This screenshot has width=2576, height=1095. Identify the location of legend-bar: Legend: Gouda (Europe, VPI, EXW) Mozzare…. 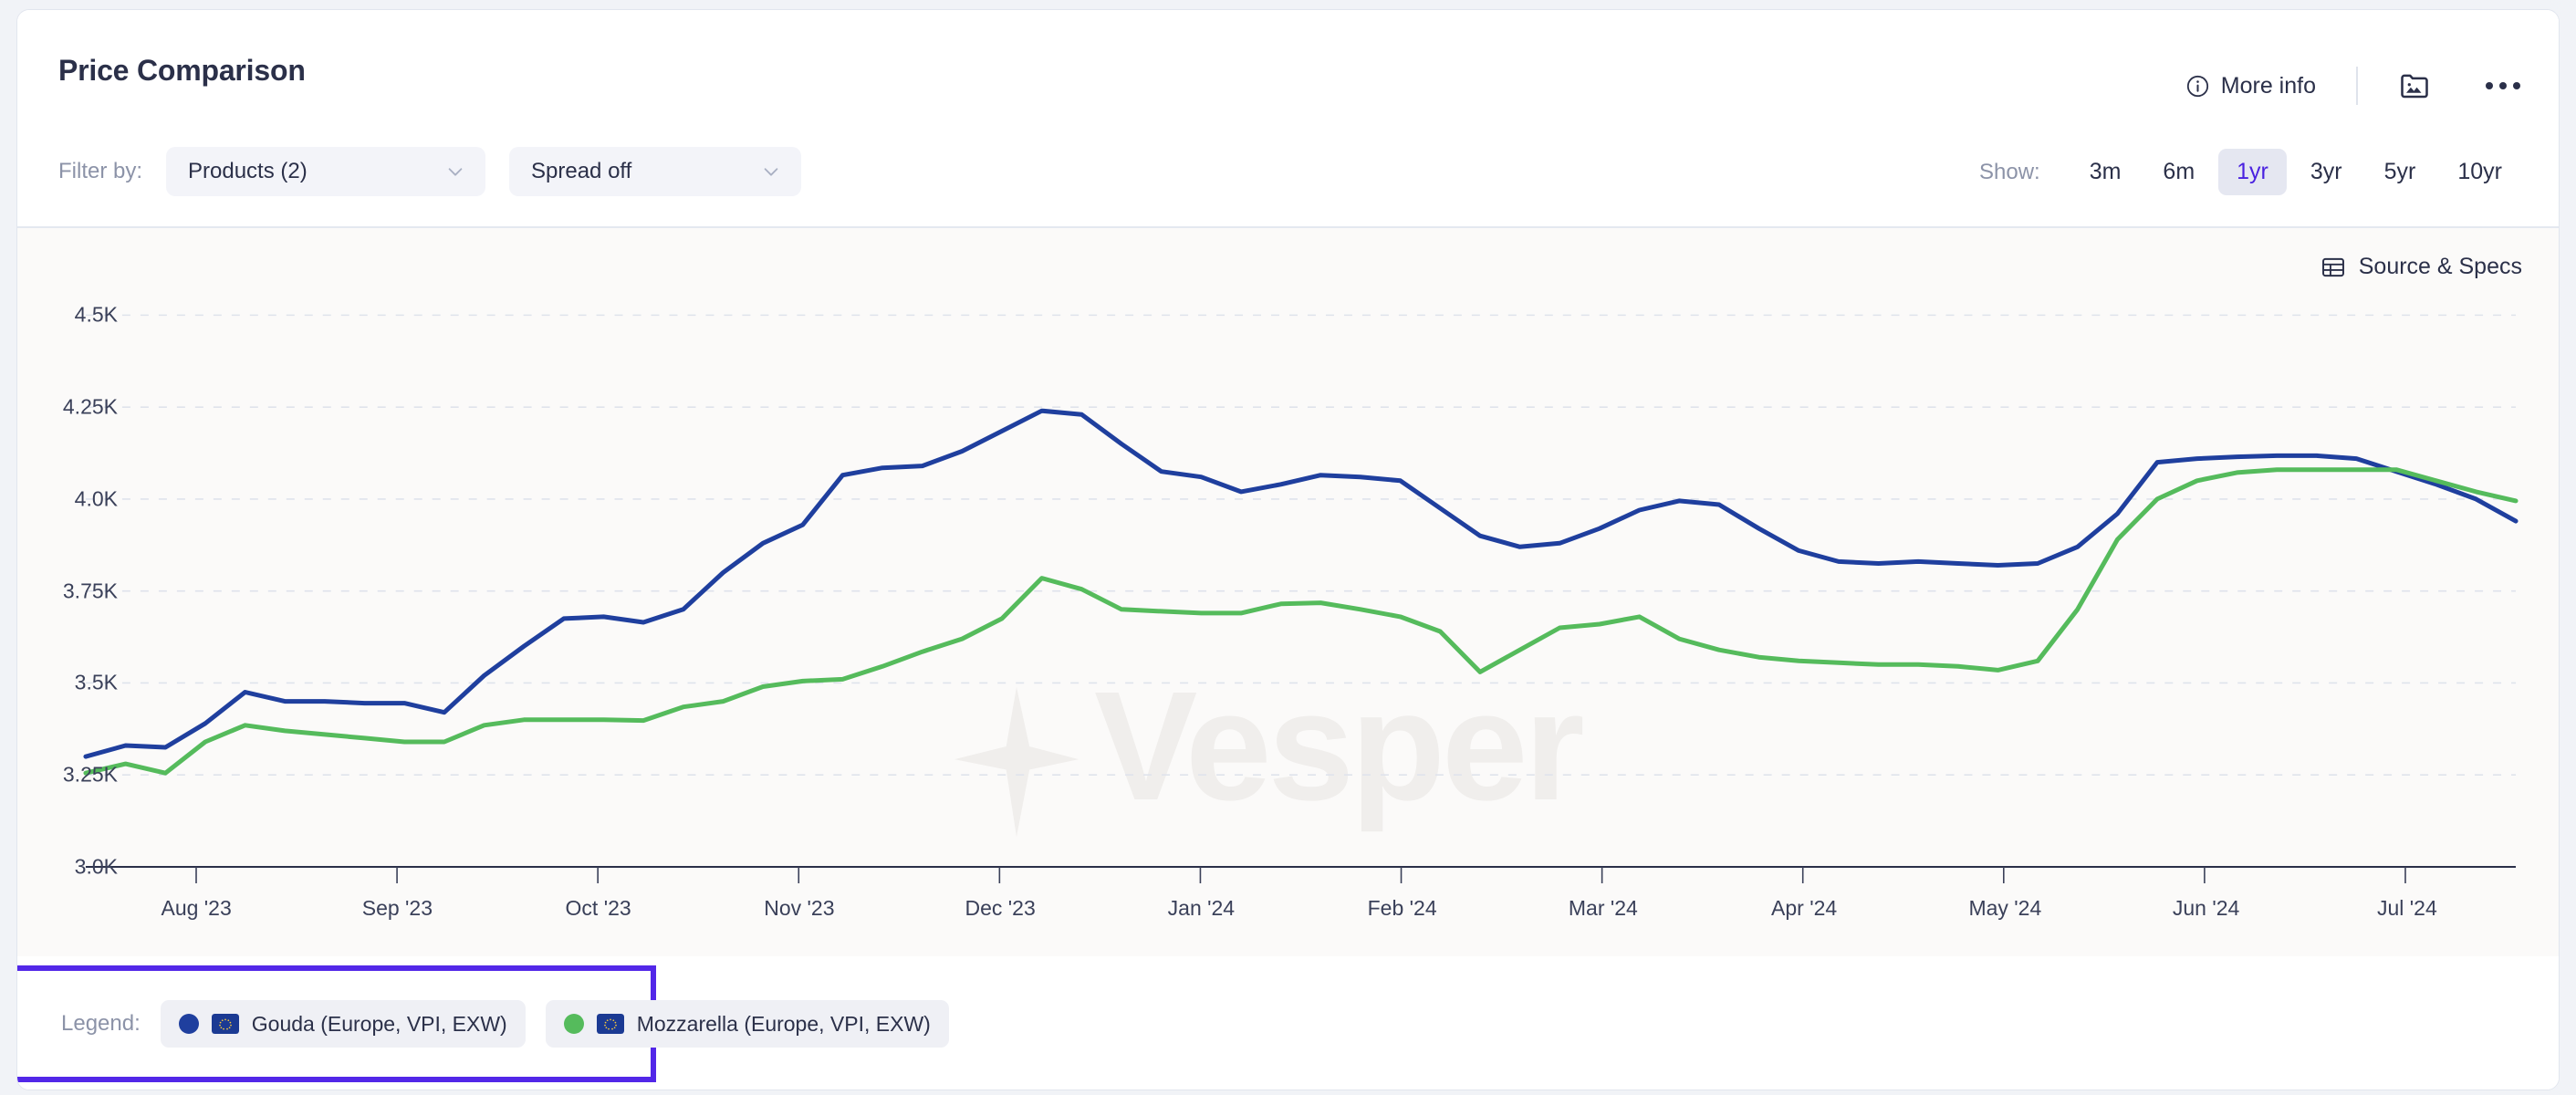
(1288, 1023).